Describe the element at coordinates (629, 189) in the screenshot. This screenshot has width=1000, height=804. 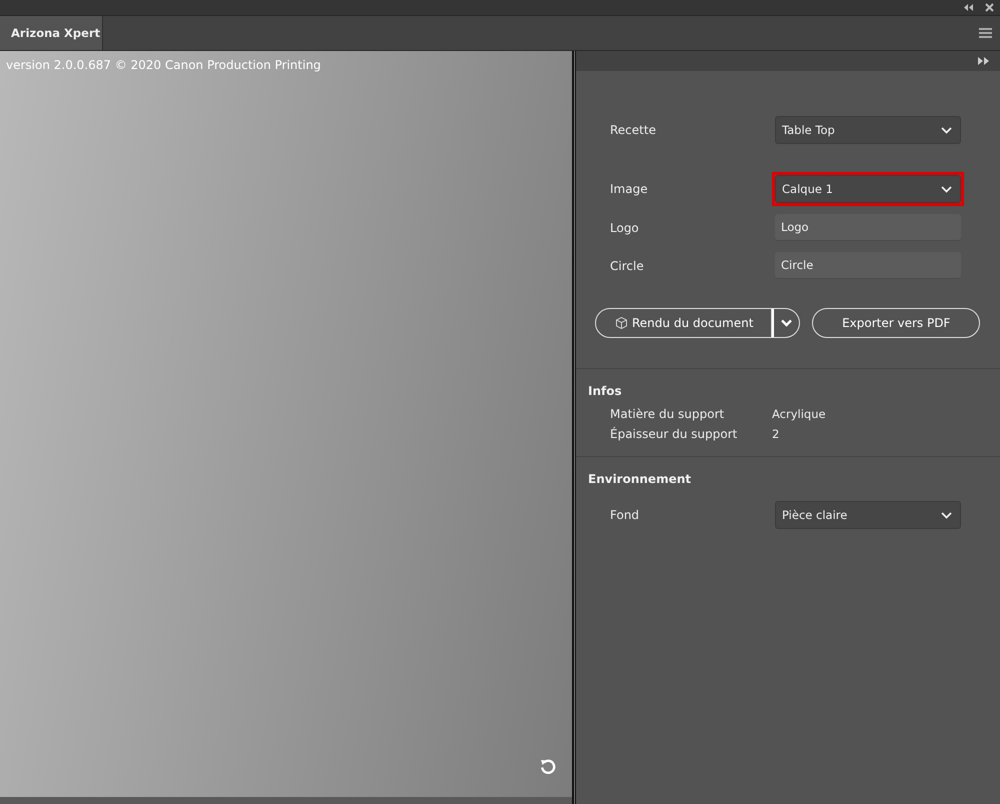
I see `field-label: Image` at that location.